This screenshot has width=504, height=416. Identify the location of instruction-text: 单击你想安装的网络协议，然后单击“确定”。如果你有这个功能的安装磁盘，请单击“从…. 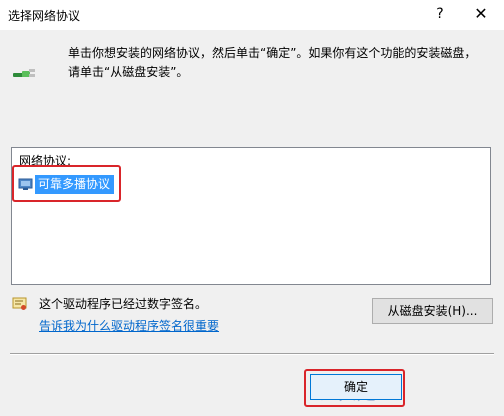
(272, 62).